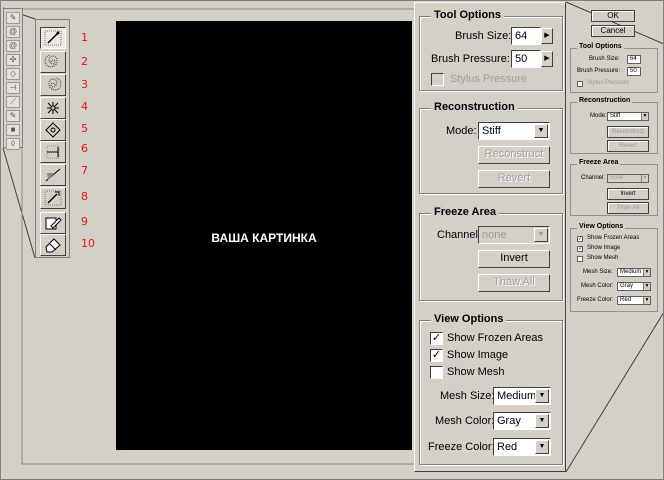  I want to click on mode-value: Stiff, so click(491, 131).